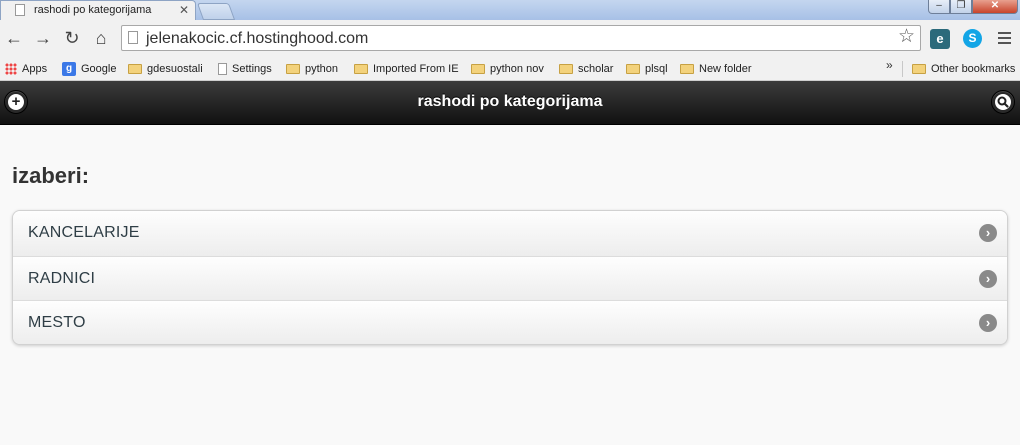 The height and width of the screenshot is (445, 1020). What do you see at coordinates (184, 10) in the screenshot?
I see `tab-close-icon: ✕` at bounding box center [184, 10].